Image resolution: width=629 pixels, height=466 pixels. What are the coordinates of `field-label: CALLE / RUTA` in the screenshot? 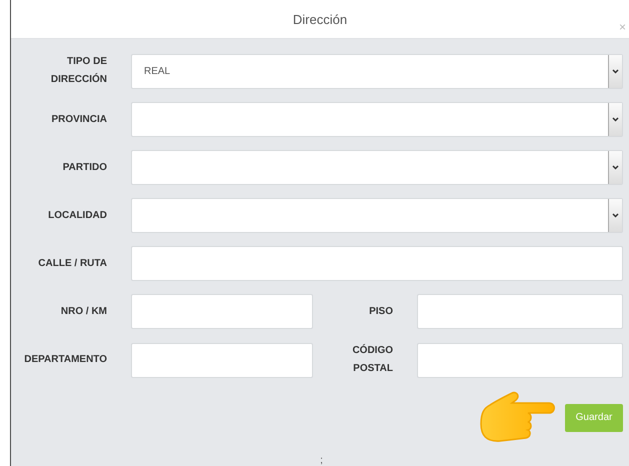 It's located at (72, 263).